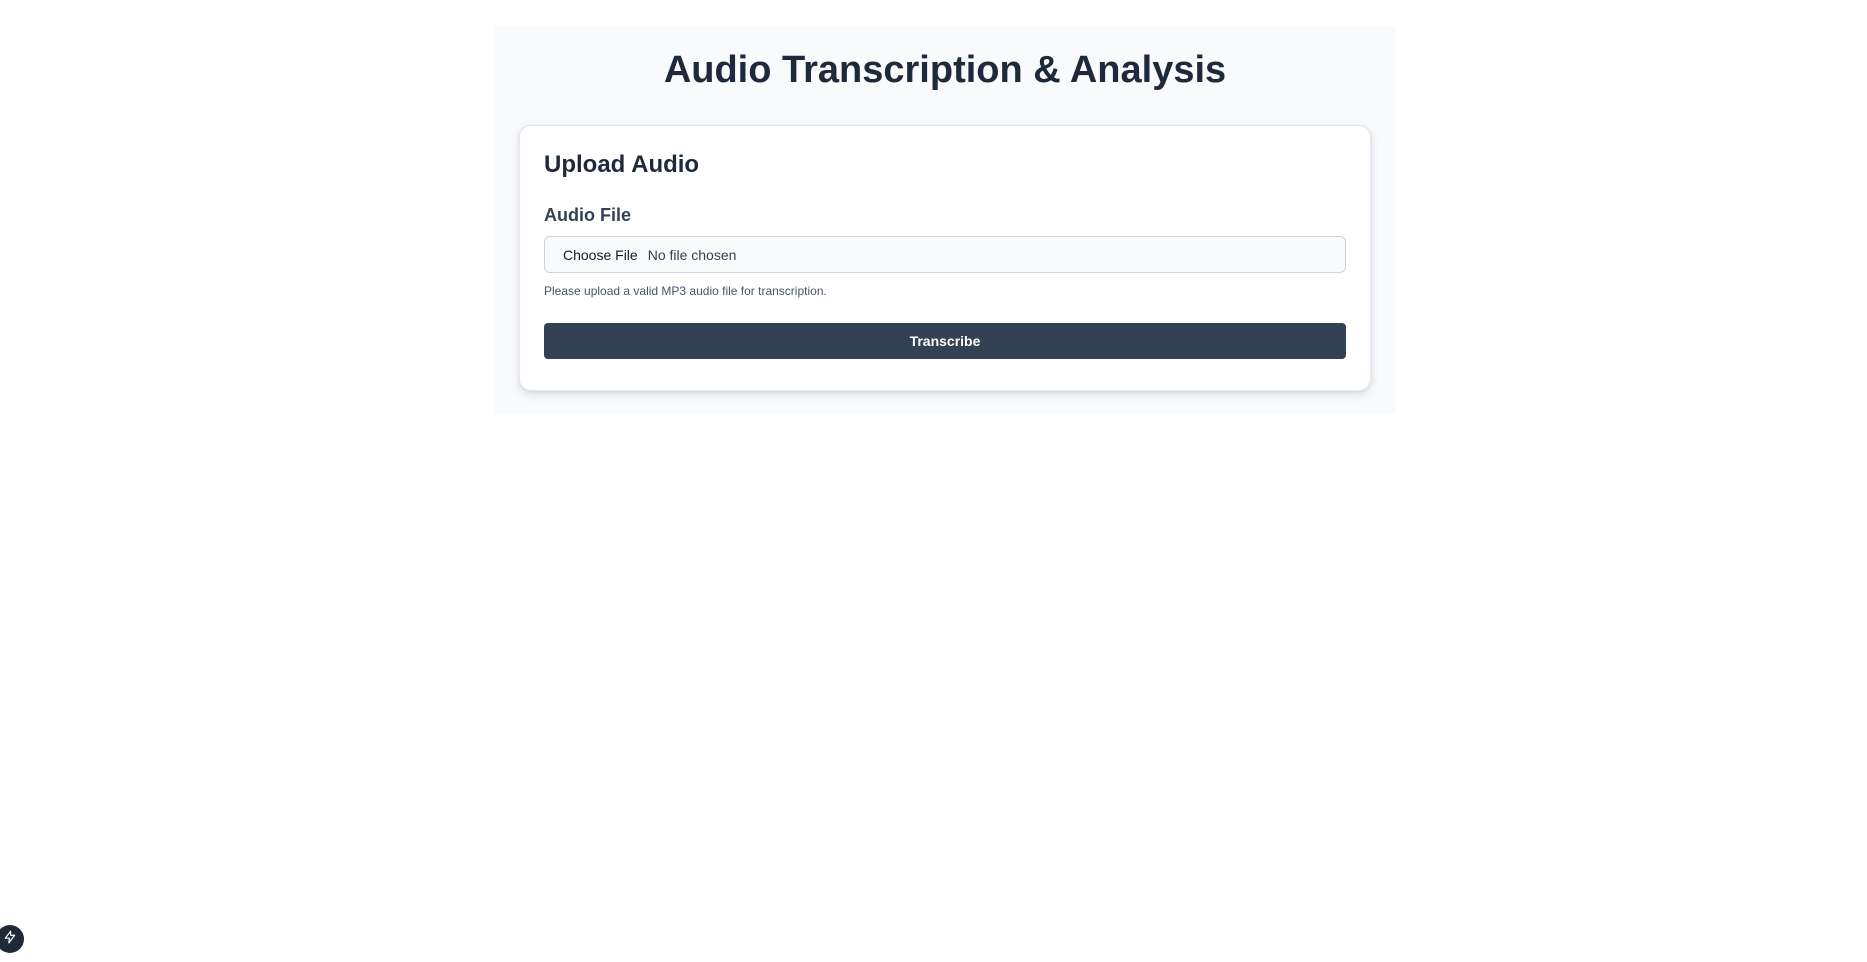  I want to click on lightning-bolt-icon, so click(10, 939).